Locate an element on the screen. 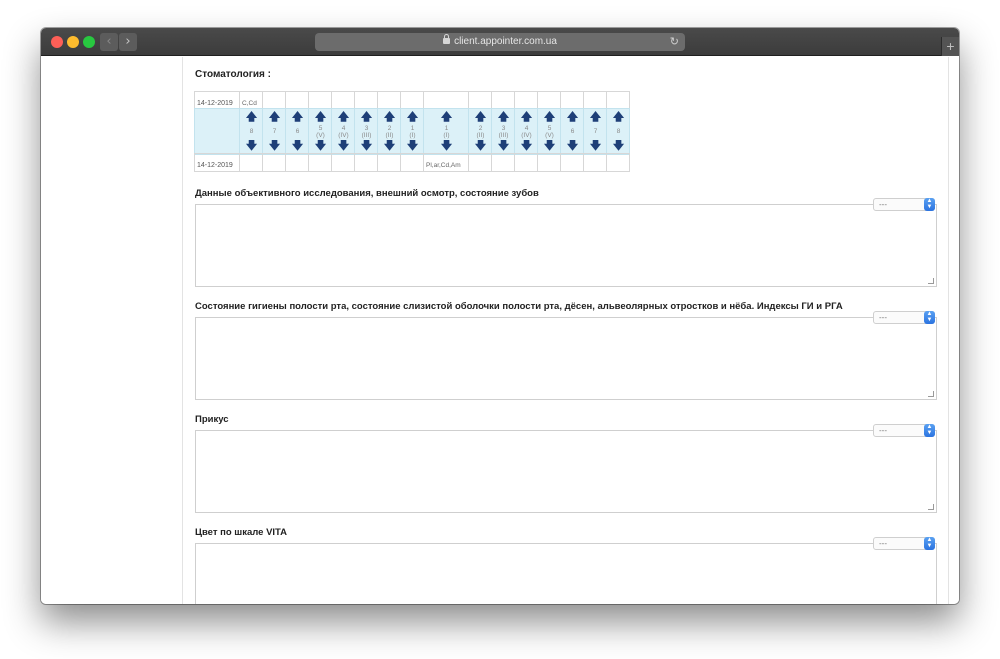  tooth-number: 2 is located at coordinates (389, 128).